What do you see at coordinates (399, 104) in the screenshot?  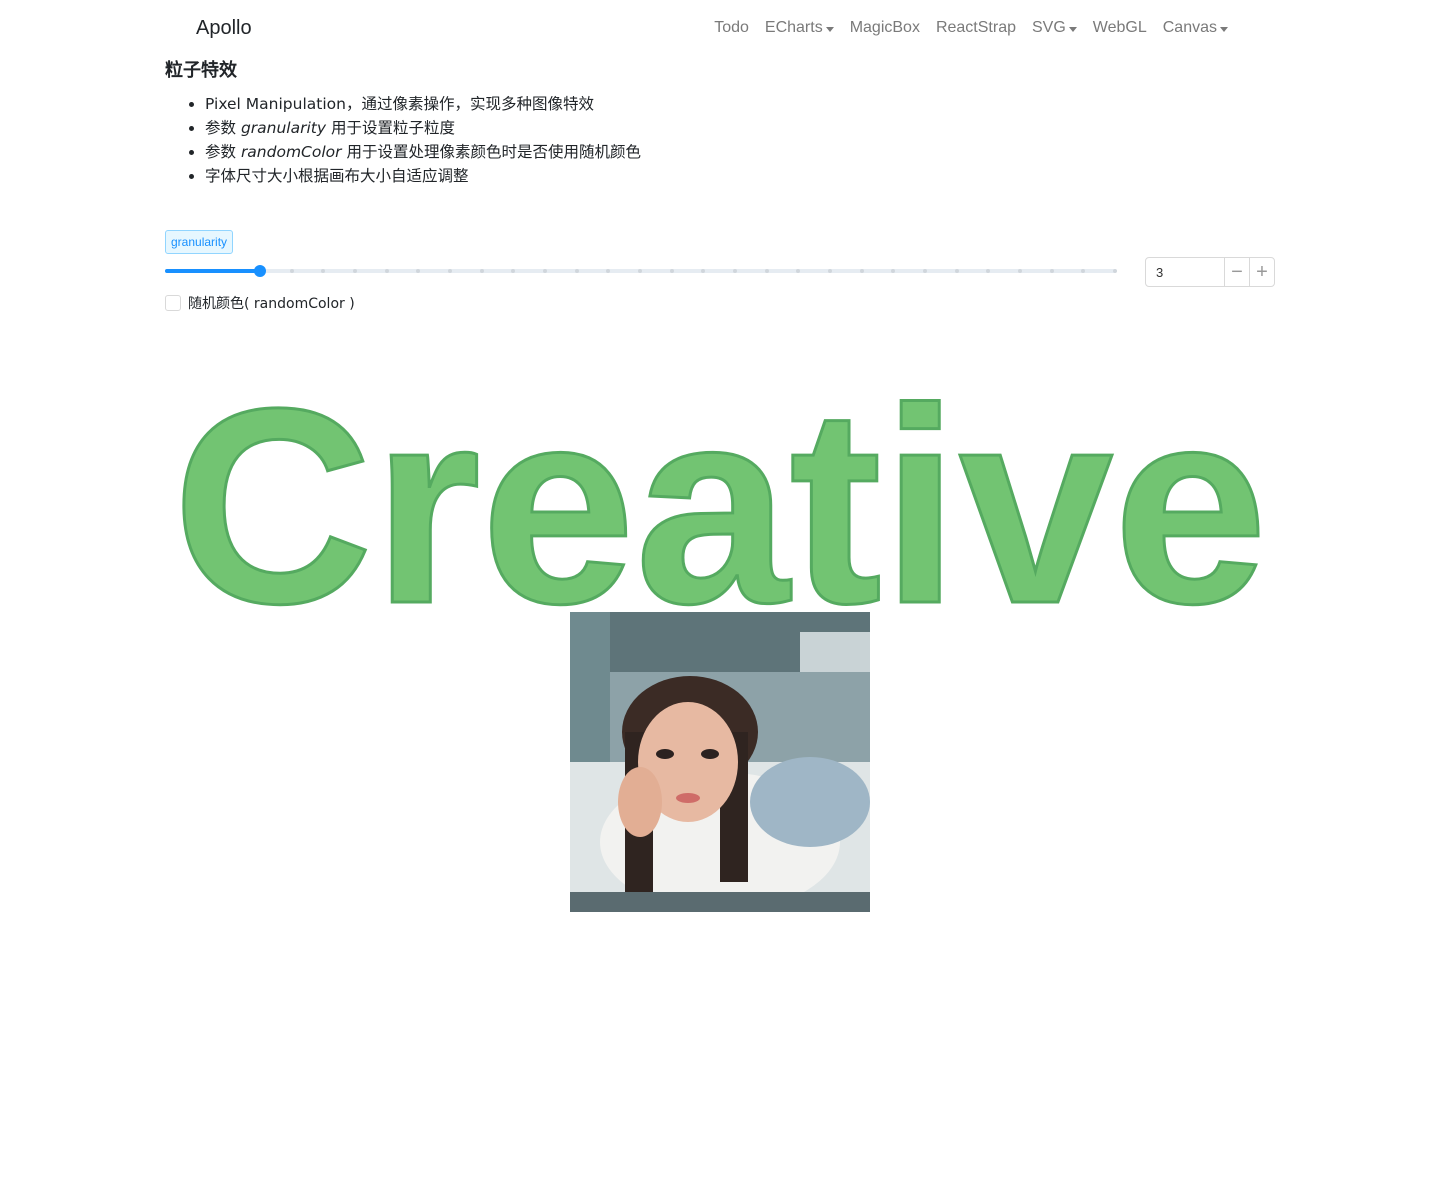 I see `bullet-text: Pixel Manipulation，通过像素操作，实现多种图像特效` at bounding box center [399, 104].